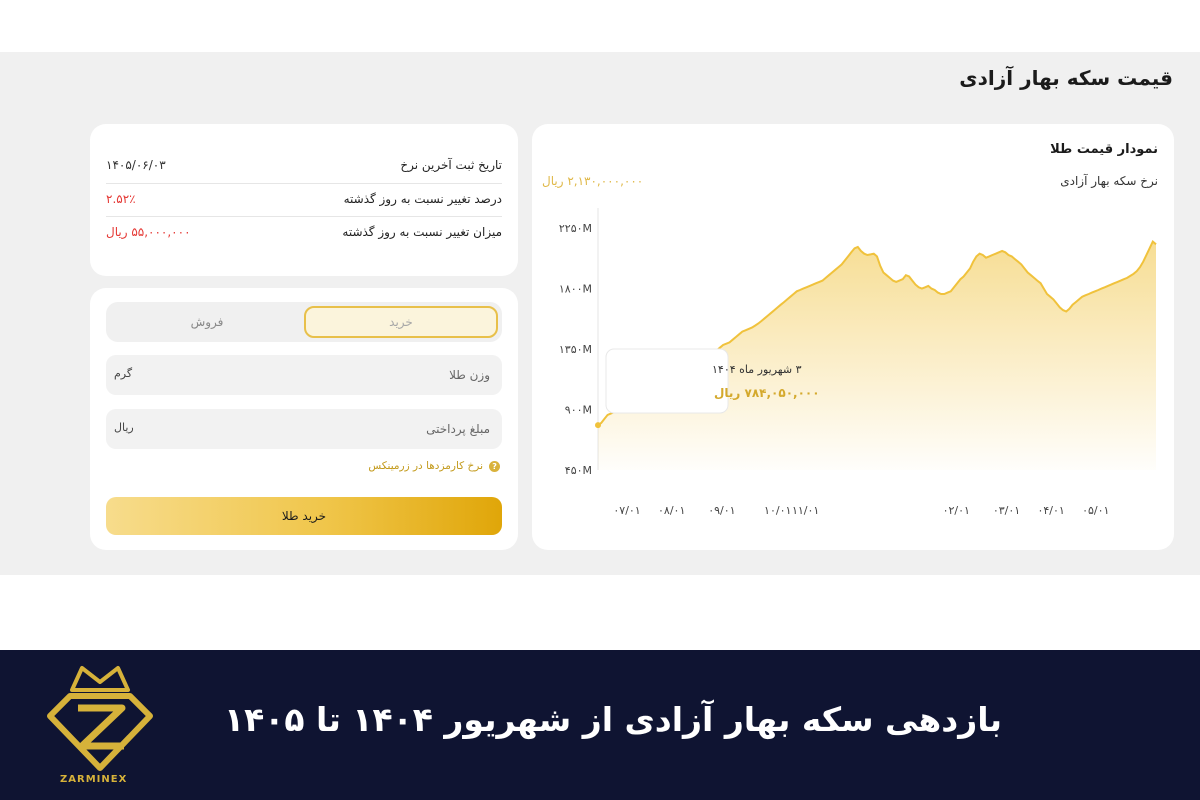  Describe the element at coordinates (1095, 510) in the screenshot. I see `x-tick-label: ۰۵/۰۱` at that location.